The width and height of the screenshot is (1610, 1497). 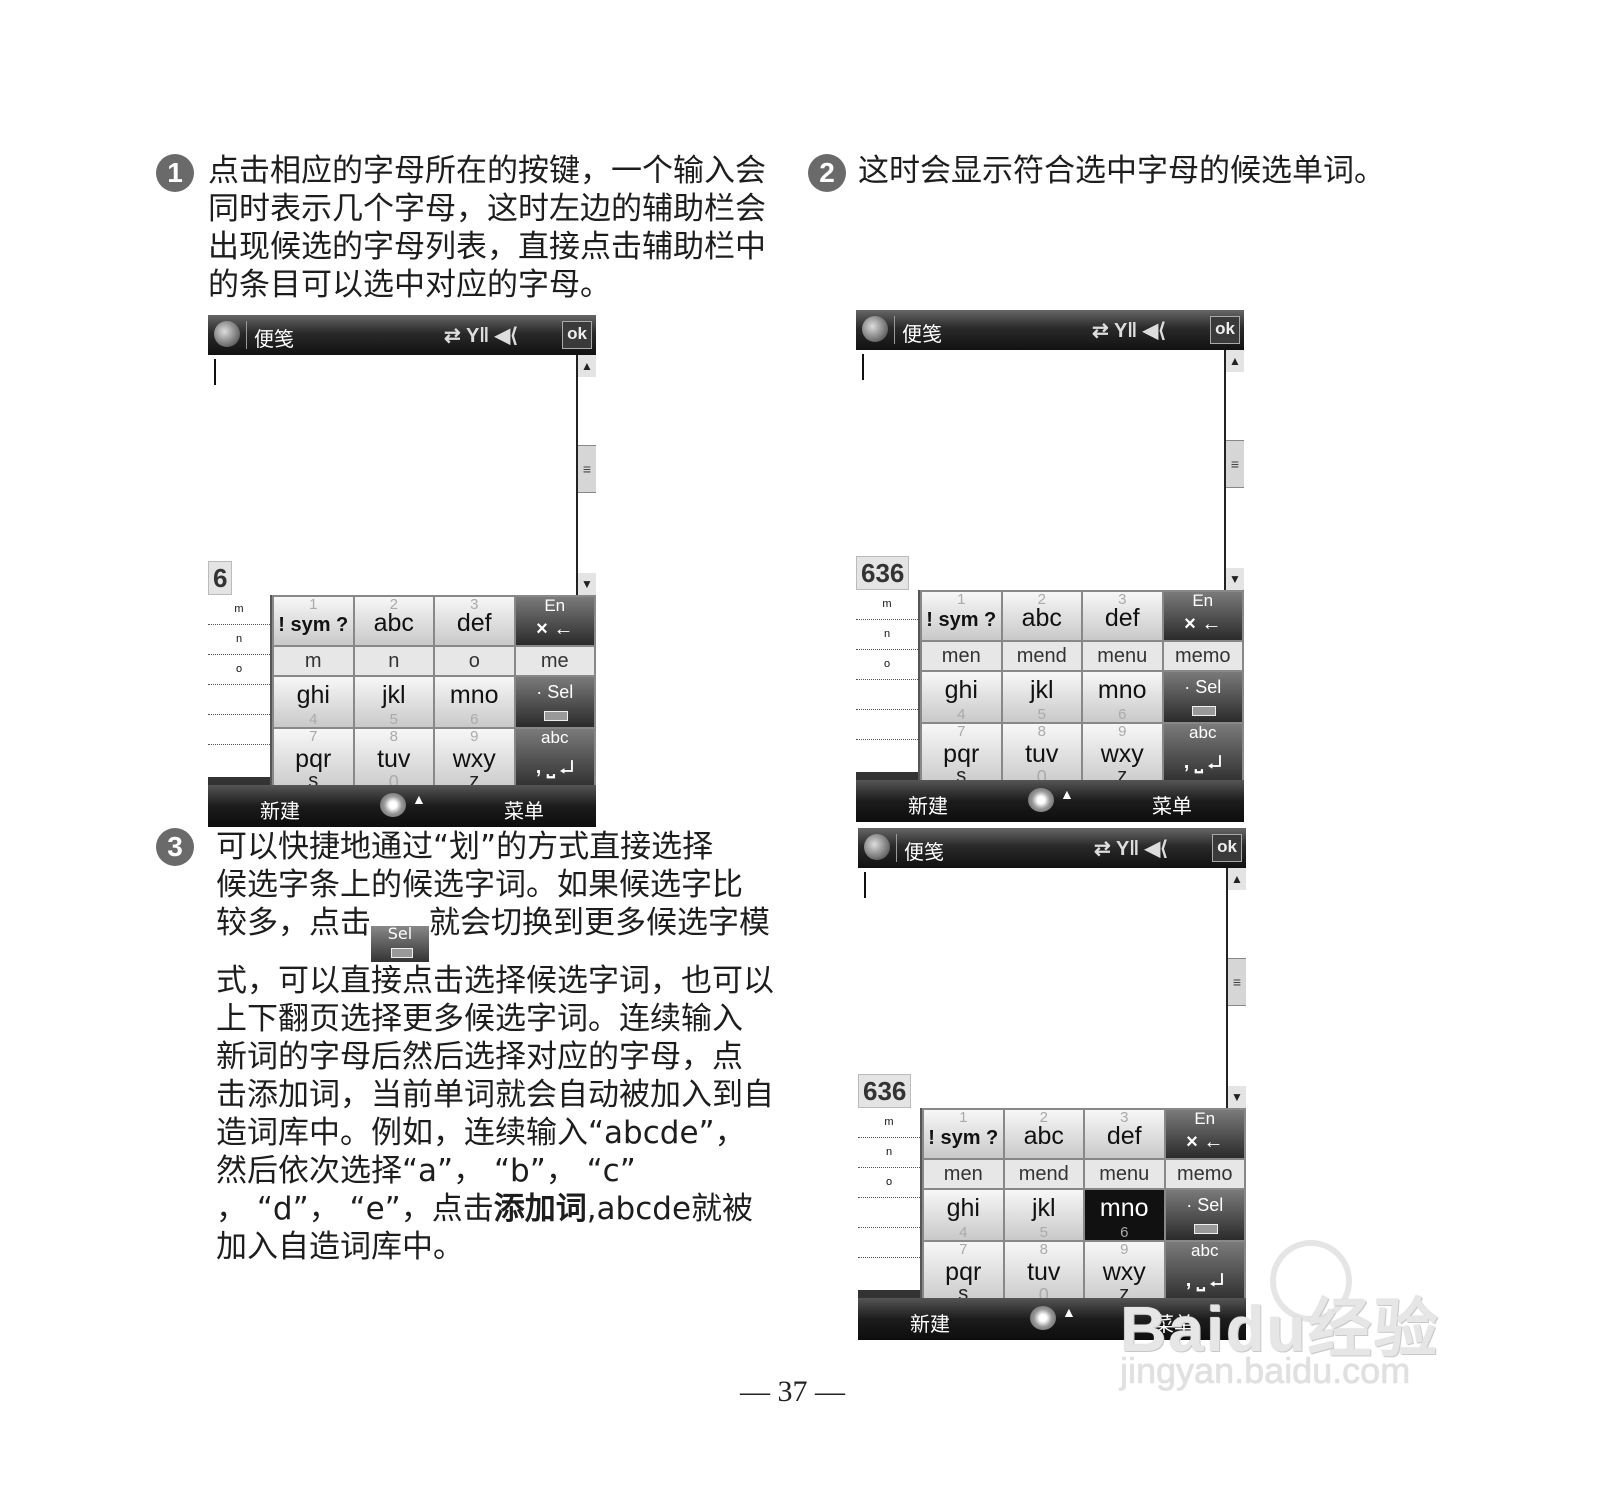 I want to click on title-bar: 便笺 ⇄ Y‖ ◀⟨ ok, so click(x=1050, y=330).